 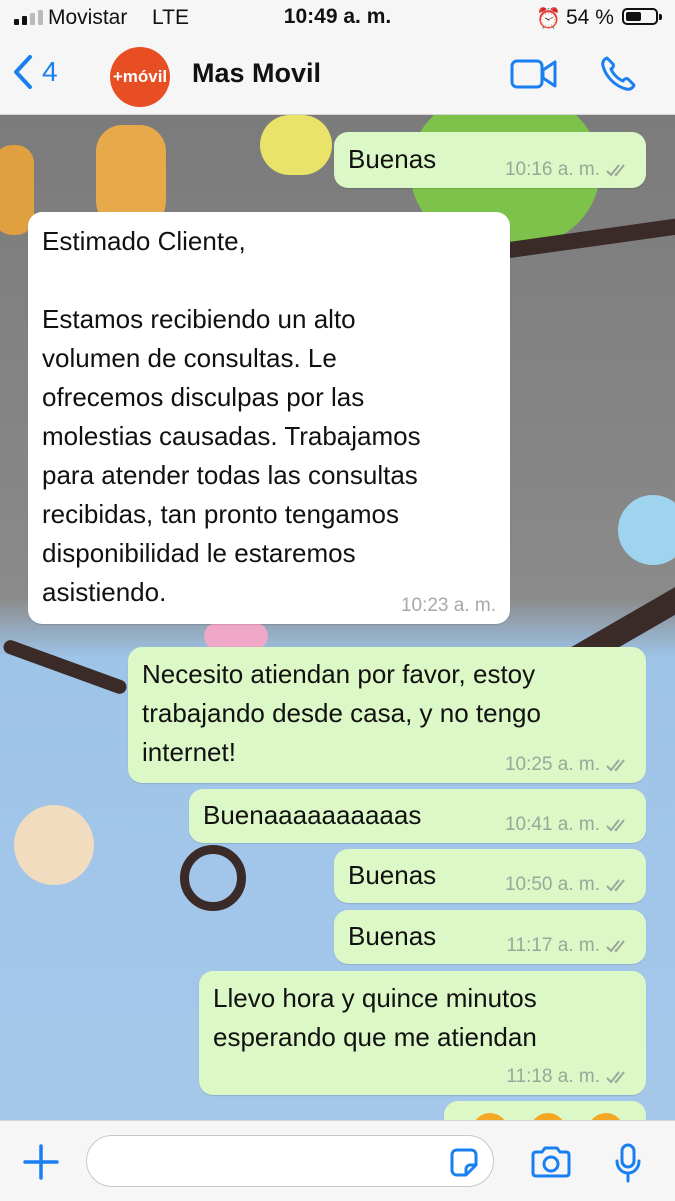 I want to click on wallpaper-swirl, so click(x=213, y=878).